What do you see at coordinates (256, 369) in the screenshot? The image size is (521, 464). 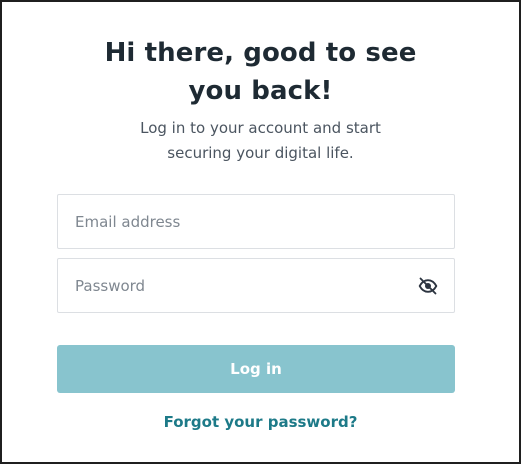 I see `login-button: Log in` at bounding box center [256, 369].